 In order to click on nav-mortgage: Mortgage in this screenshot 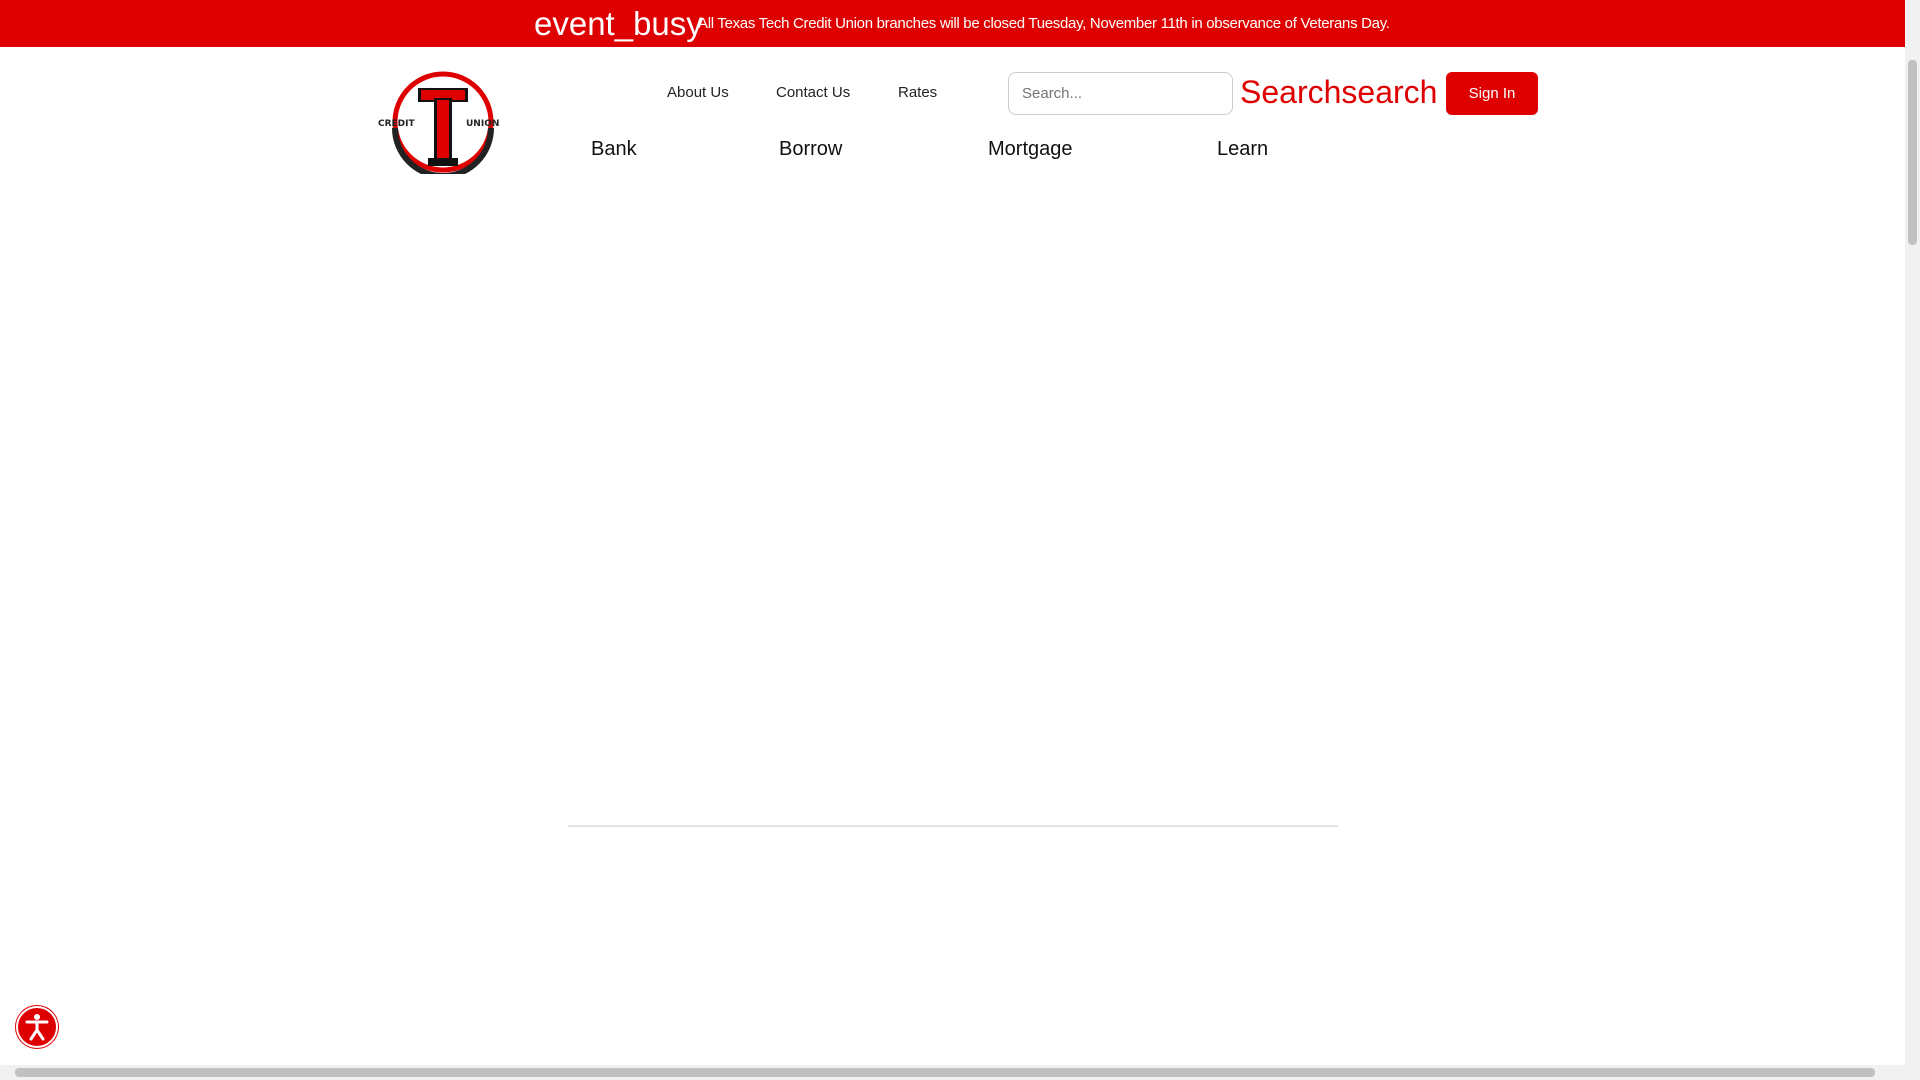, I will do `click(1030, 149)`.